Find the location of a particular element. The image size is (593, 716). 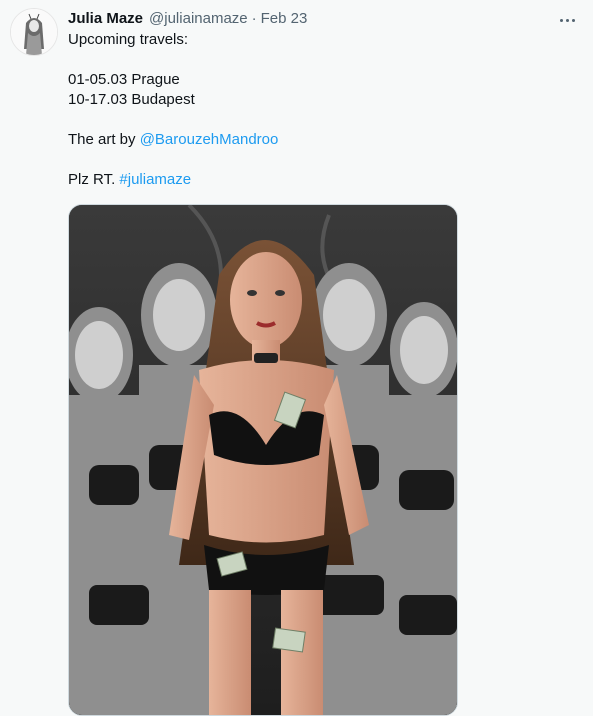

text-line: 01-05.03 Prague is located at coordinates (124, 79).